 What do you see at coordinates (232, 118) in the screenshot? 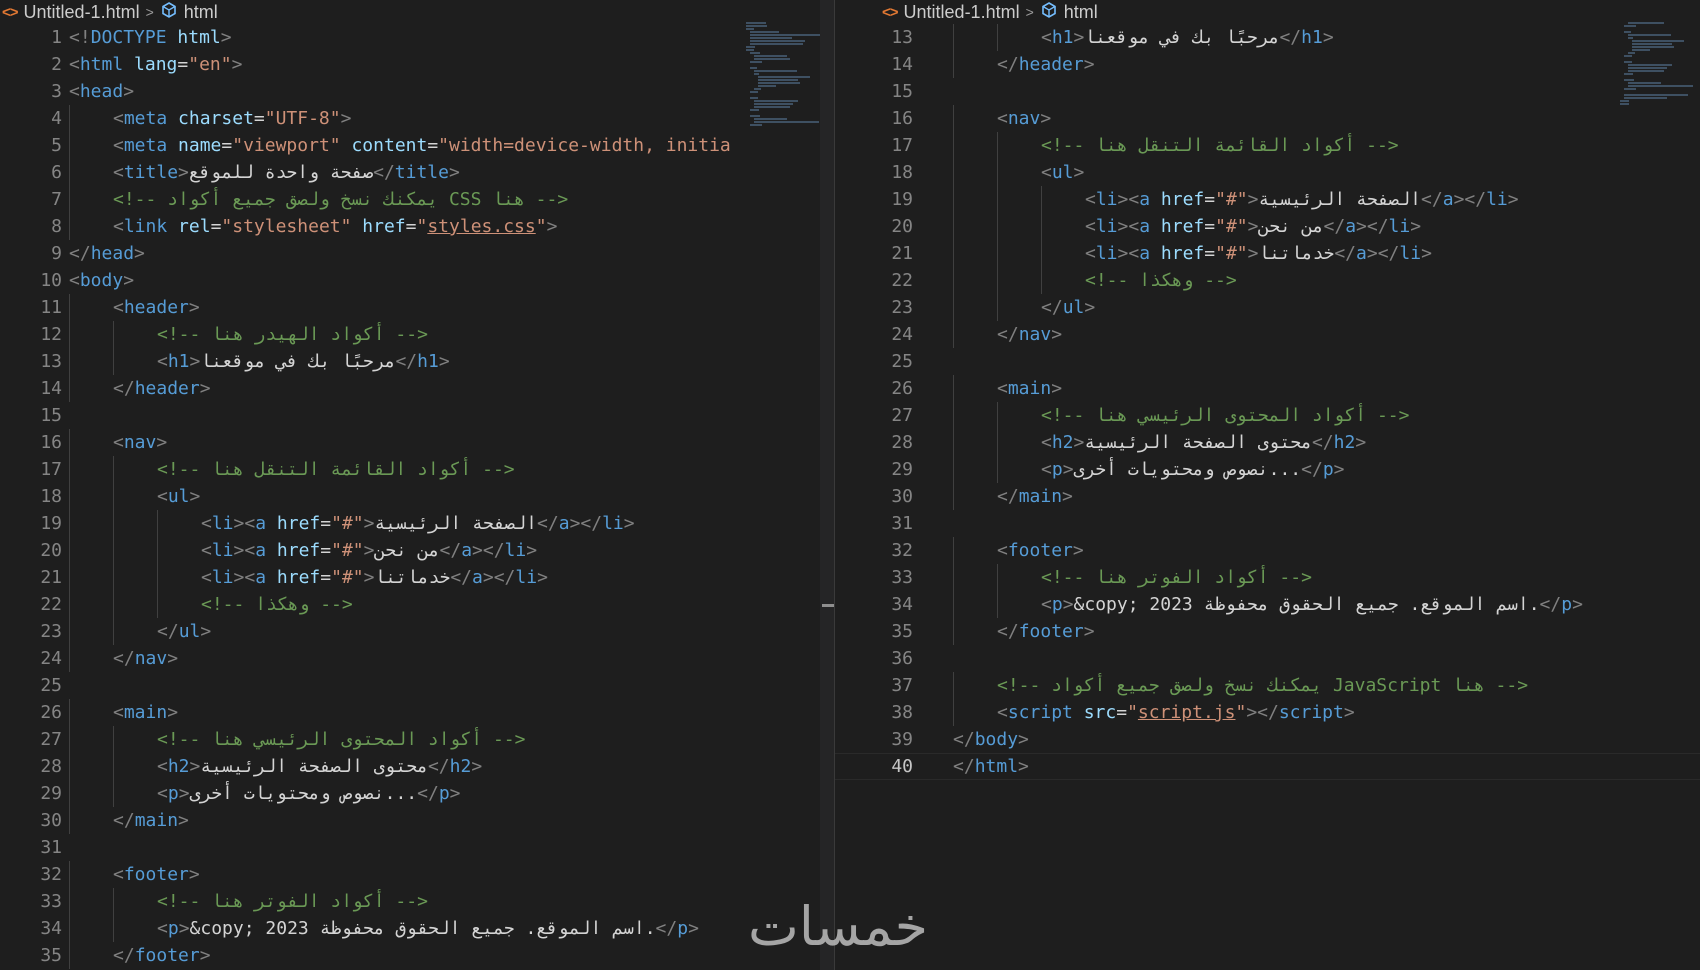
I see `code-text: <meta charset="UTF-8">` at bounding box center [232, 118].